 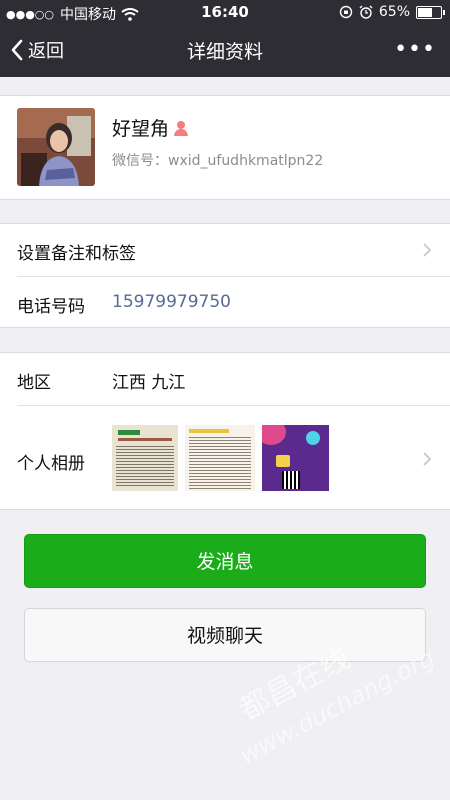 I want to click on header: ●●●○○ 中国移动 16:40 65% 返回 详细资料 •••, so click(x=225, y=38).